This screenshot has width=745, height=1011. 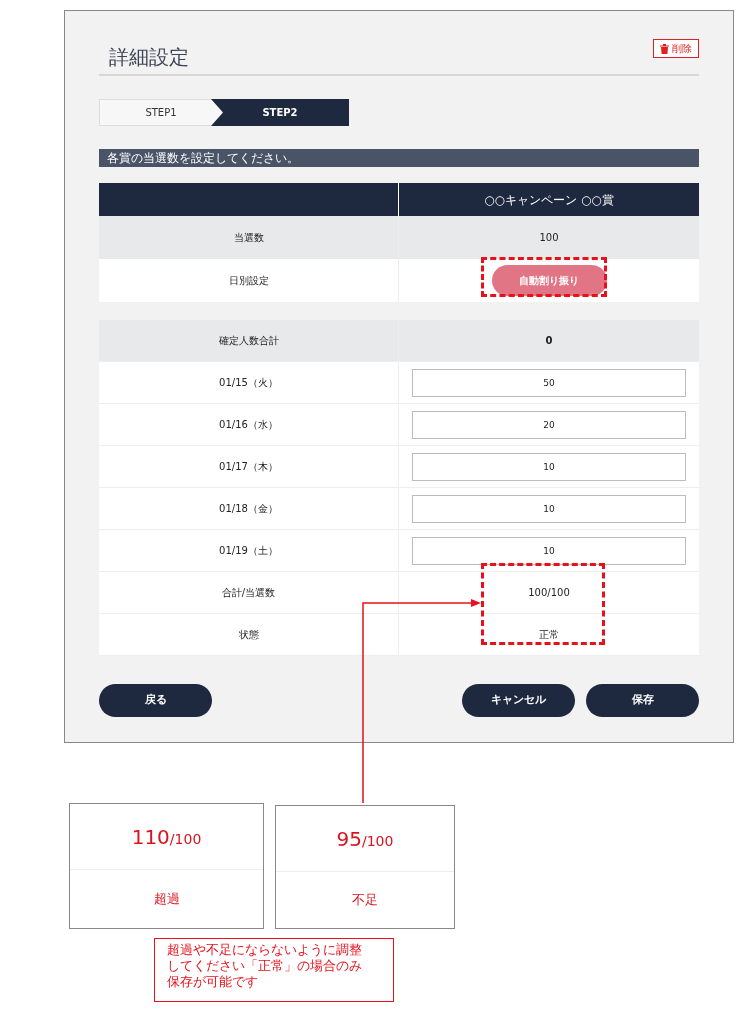 What do you see at coordinates (249, 466) in the screenshot?
I see `table-cell: 01/17（木）` at bounding box center [249, 466].